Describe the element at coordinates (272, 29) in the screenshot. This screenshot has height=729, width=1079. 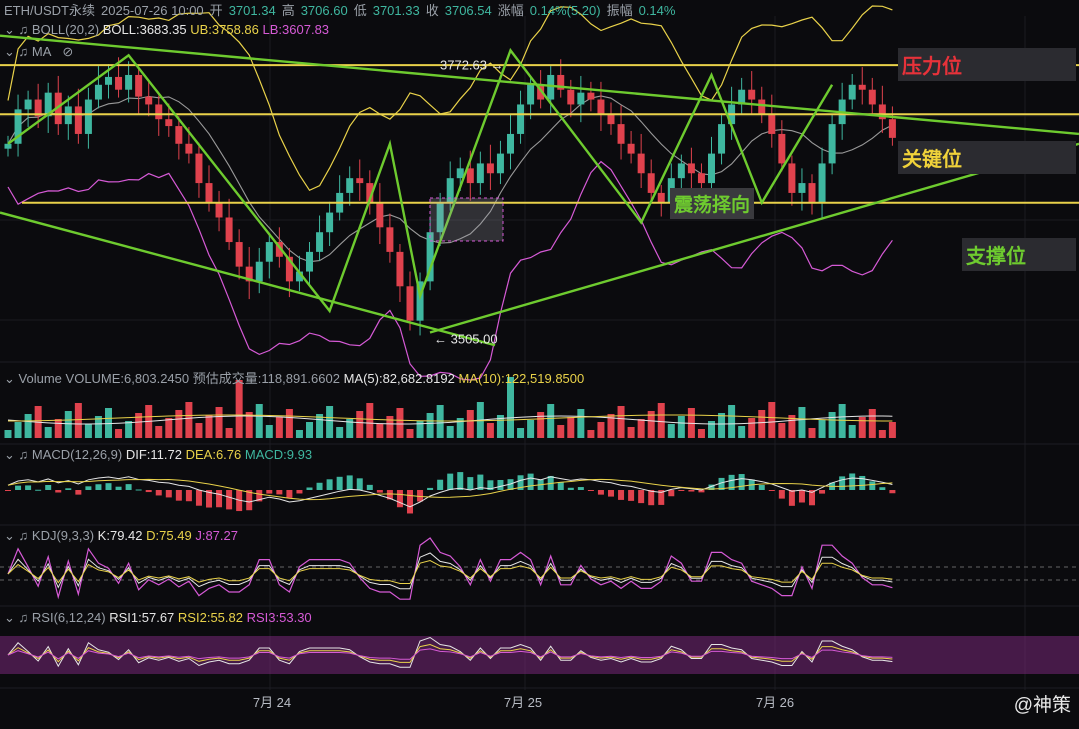
I see `boll-lb-label: LB:` at that location.